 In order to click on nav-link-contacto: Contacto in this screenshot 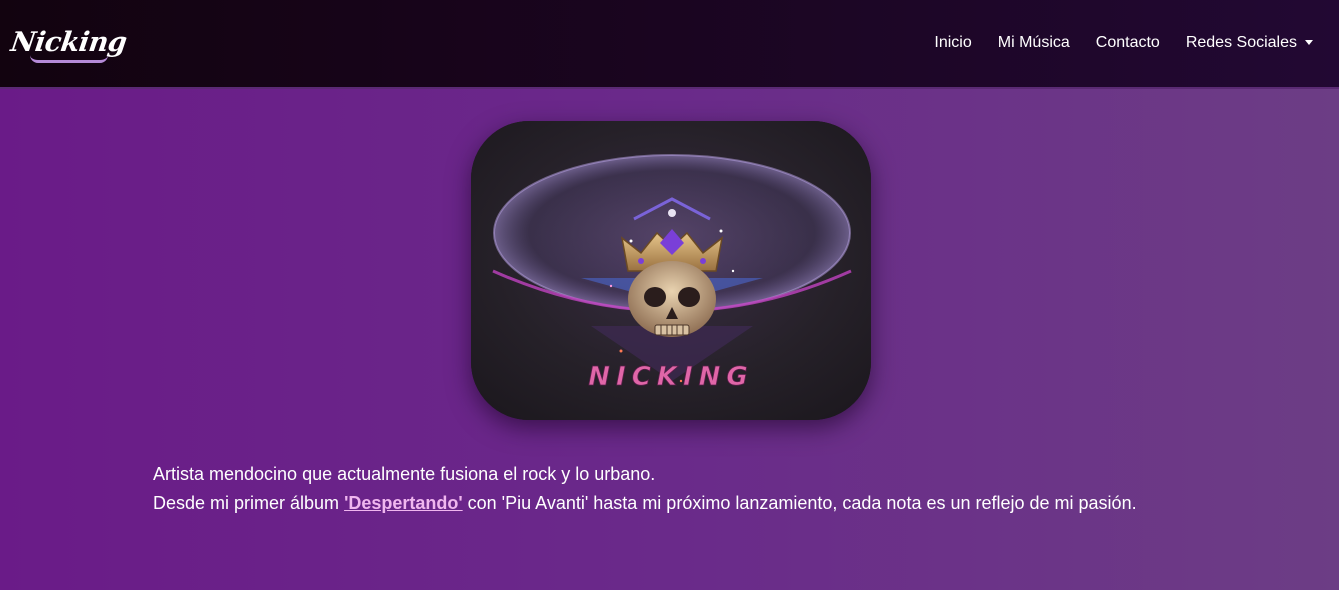, I will do `click(1128, 43)`.